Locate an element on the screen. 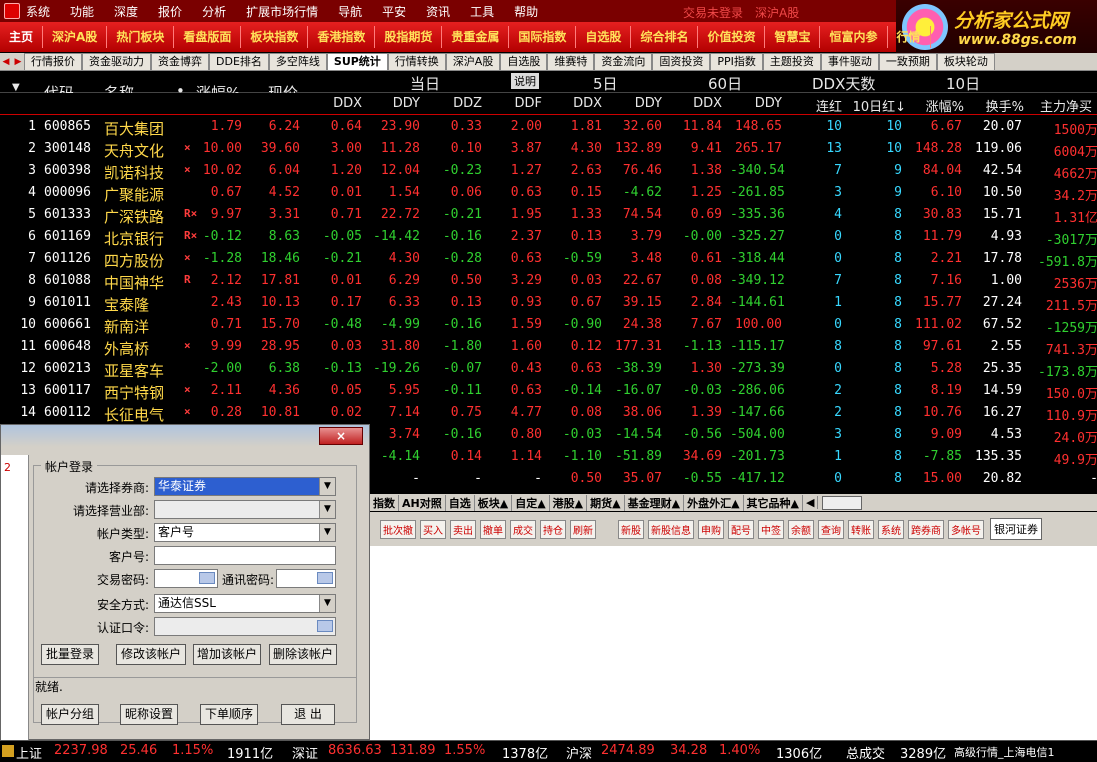 The width and height of the screenshot is (1097, 762). tab-ppi-index: PPI指数 is located at coordinates (736, 61).